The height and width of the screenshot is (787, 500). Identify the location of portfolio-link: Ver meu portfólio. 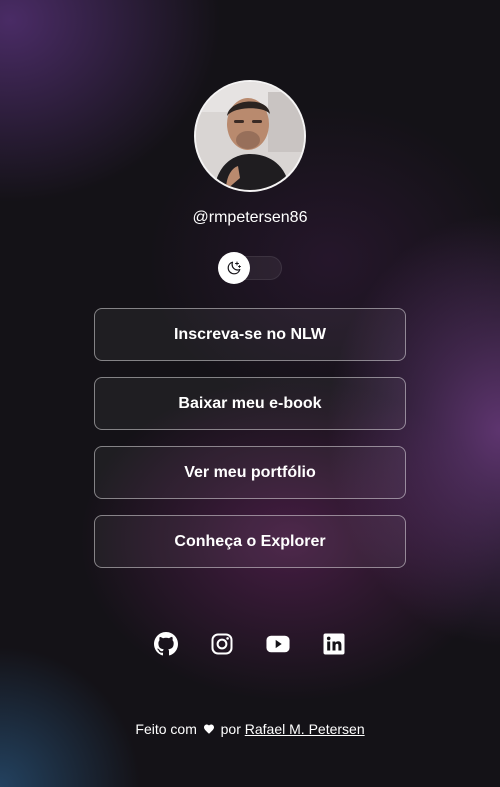
(250, 472).